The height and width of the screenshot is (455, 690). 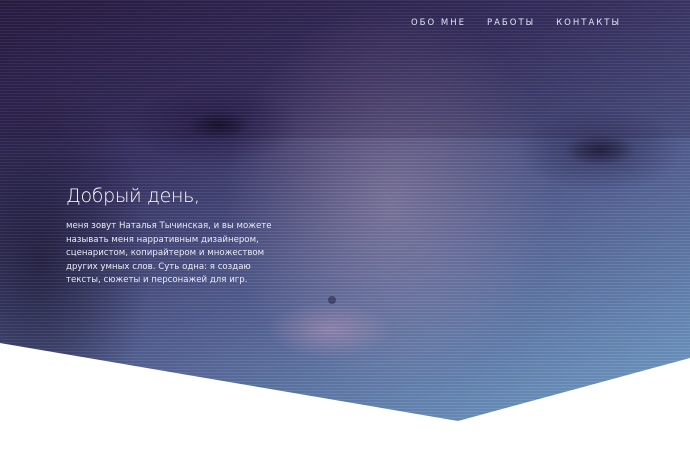 What do you see at coordinates (332, 300) in the screenshot?
I see `hero-photo-detail` at bounding box center [332, 300].